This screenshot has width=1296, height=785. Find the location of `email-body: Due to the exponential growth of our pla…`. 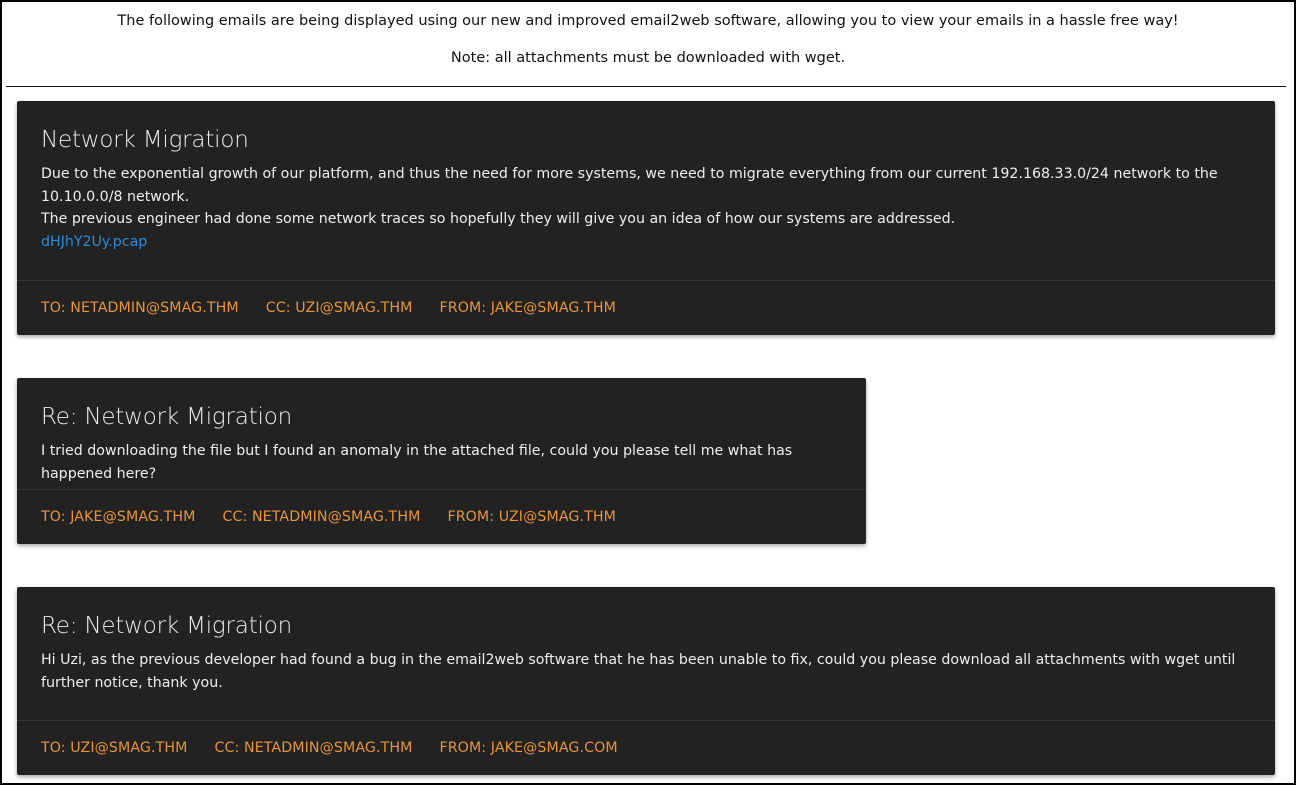

email-body: Due to the exponential growth of our pla… is located at coordinates (646, 208).